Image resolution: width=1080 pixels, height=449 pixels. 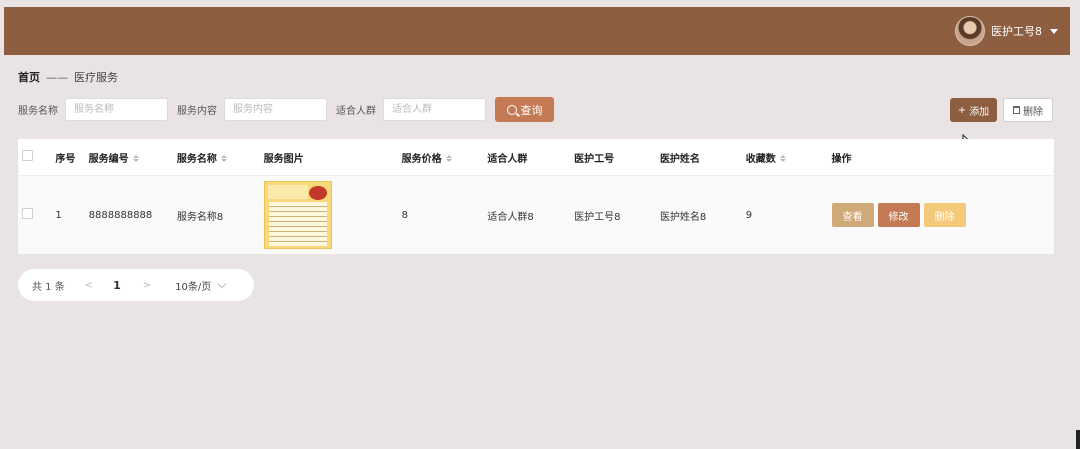 What do you see at coordinates (421, 159) in the screenshot?
I see `col-price-label: 服务价格` at bounding box center [421, 159].